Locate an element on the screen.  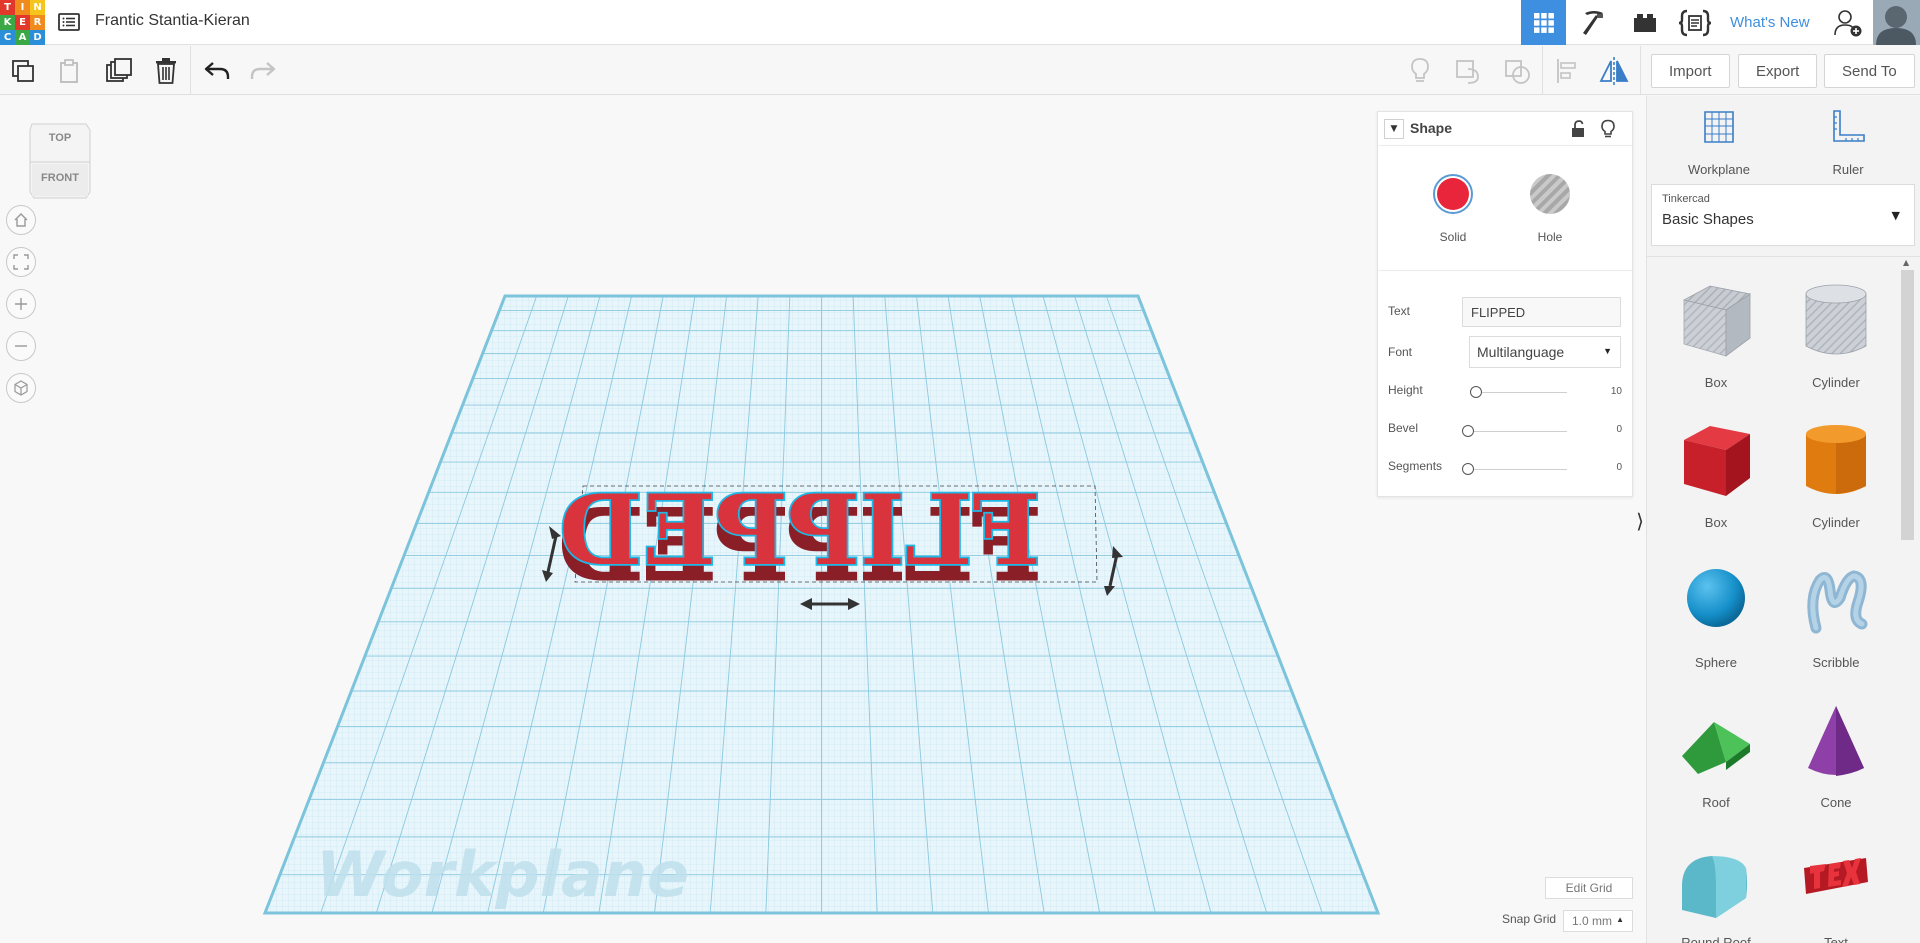
whats-new-link: What's New is located at coordinates (1770, 22).